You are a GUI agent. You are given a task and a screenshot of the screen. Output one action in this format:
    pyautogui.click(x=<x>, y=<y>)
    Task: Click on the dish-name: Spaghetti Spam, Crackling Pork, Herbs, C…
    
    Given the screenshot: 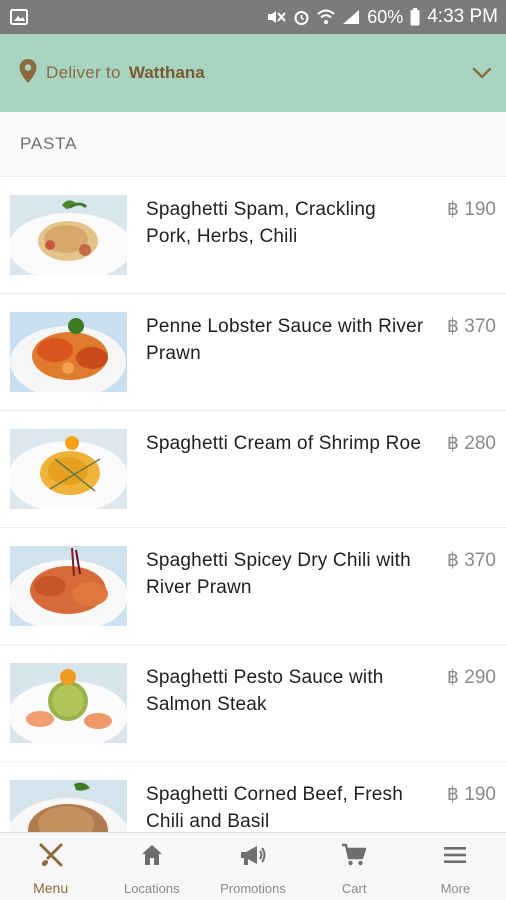 What is the action you would take?
    pyautogui.click(x=261, y=223)
    